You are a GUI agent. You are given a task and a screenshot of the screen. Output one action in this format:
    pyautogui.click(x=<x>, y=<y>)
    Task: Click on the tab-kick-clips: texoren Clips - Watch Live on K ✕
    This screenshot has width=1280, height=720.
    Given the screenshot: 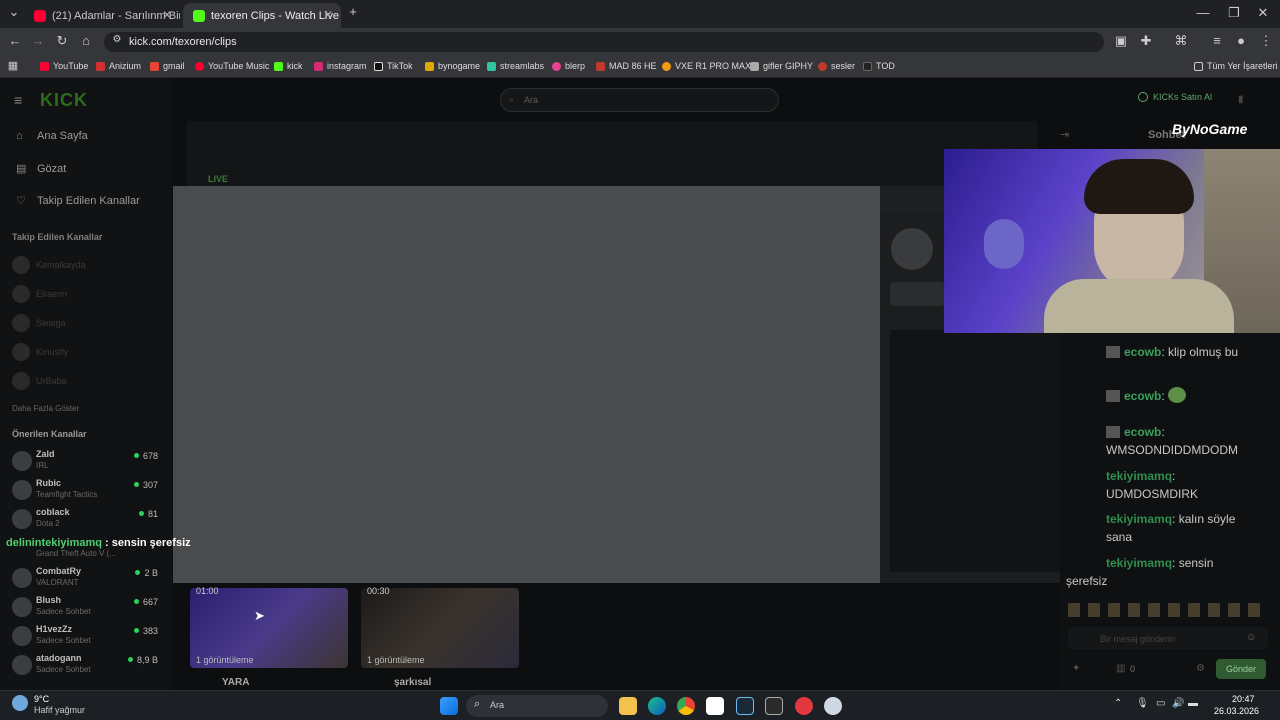 What is the action you would take?
    pyautogui.click(x=262, y=15)
    